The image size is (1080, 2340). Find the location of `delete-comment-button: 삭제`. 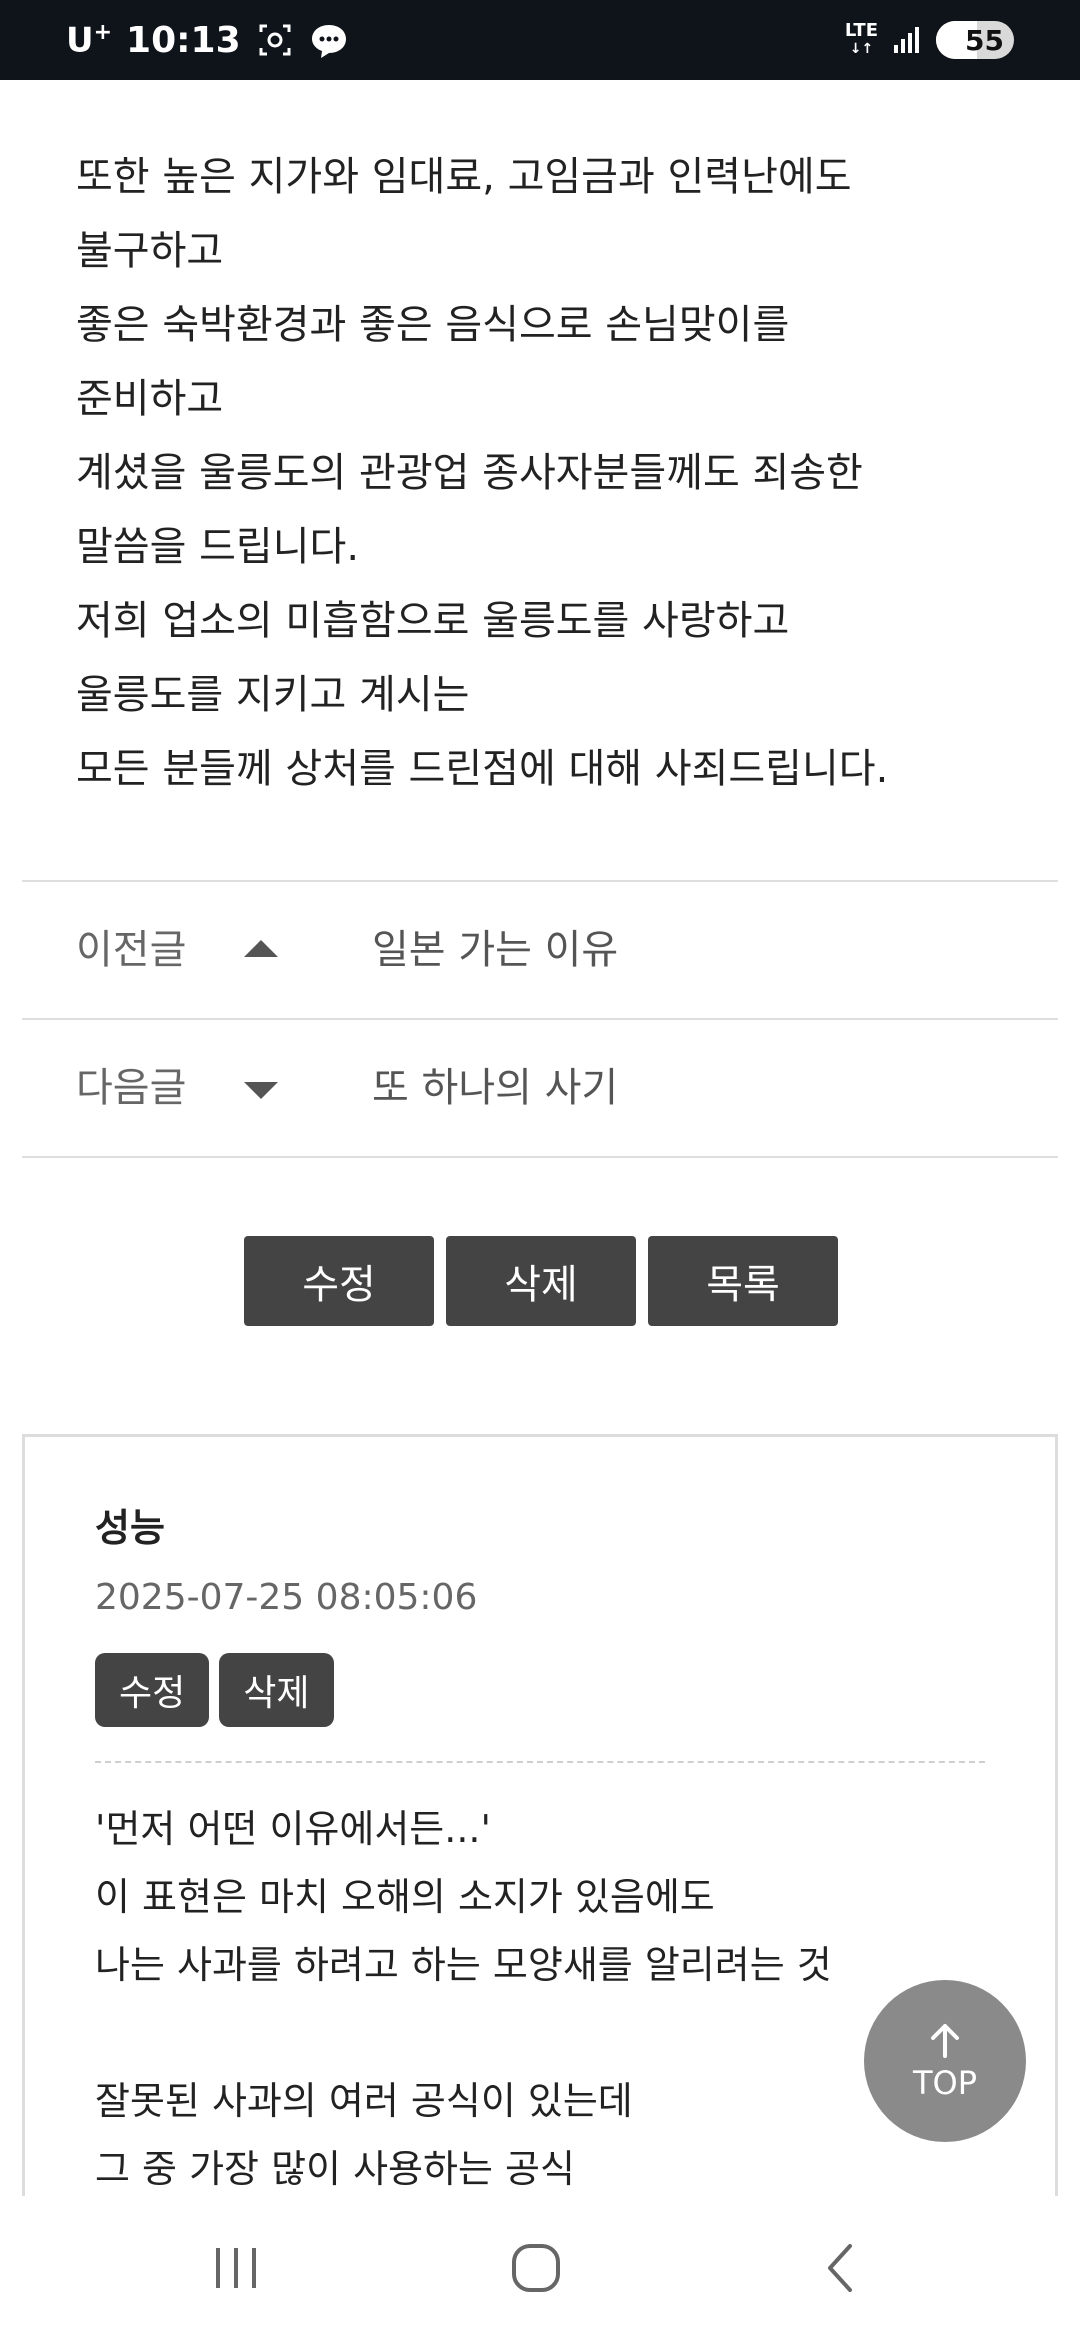

delete-comment-button: 삭제 is located at coordinates (276, 1690).